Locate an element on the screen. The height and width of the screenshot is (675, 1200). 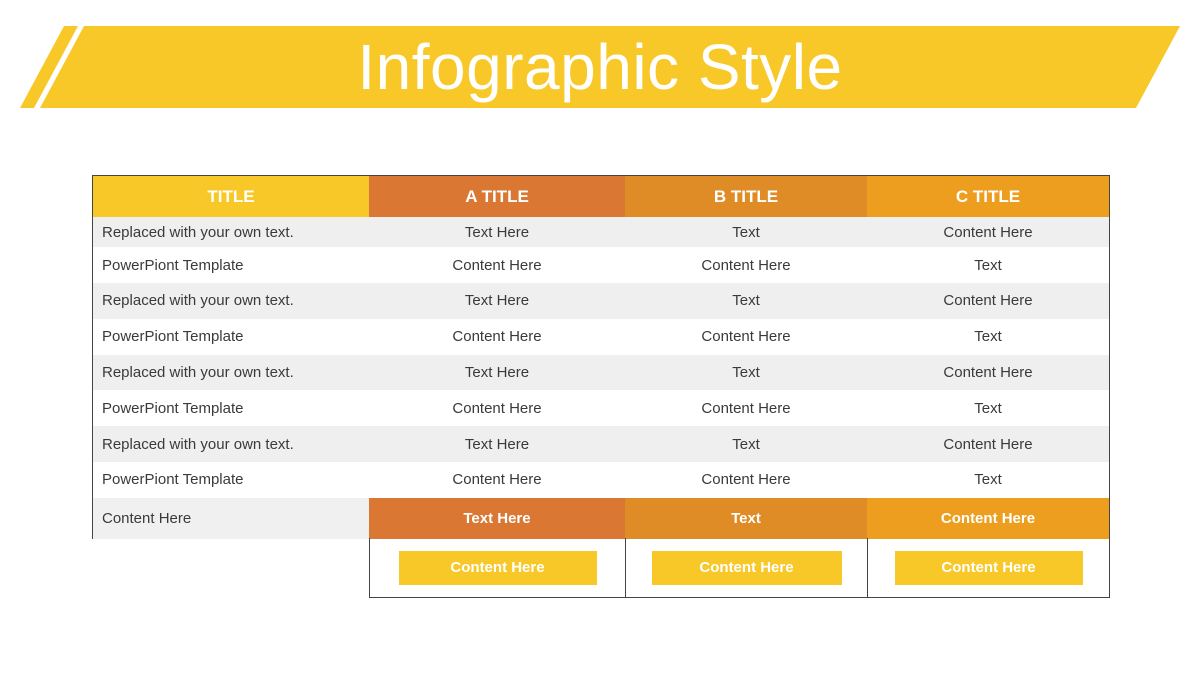
header-title: TITLE is located at coordinates (231, 196).